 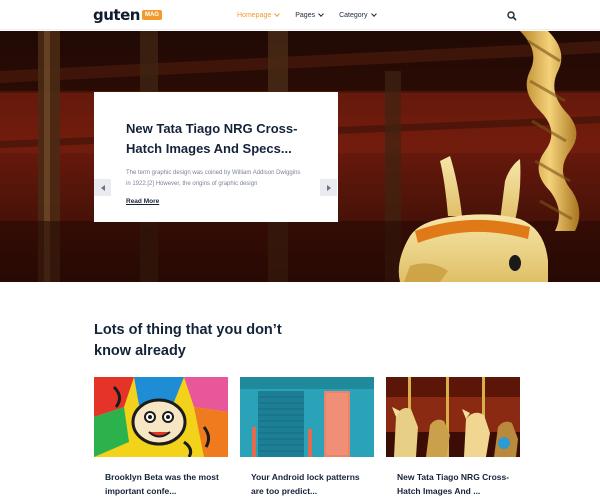 I want to click on logo-text: guten, so click(x=116, y=15).